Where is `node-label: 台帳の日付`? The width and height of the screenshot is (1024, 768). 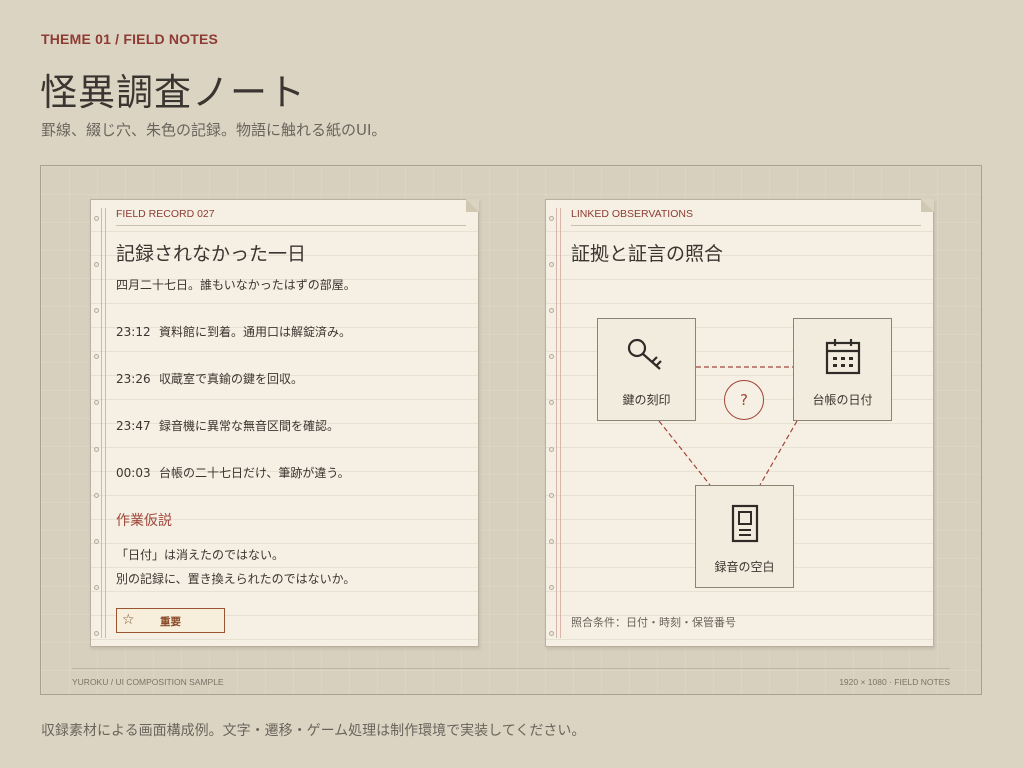
node-label: 台帳の日付 is located at coordinates (842, 400).